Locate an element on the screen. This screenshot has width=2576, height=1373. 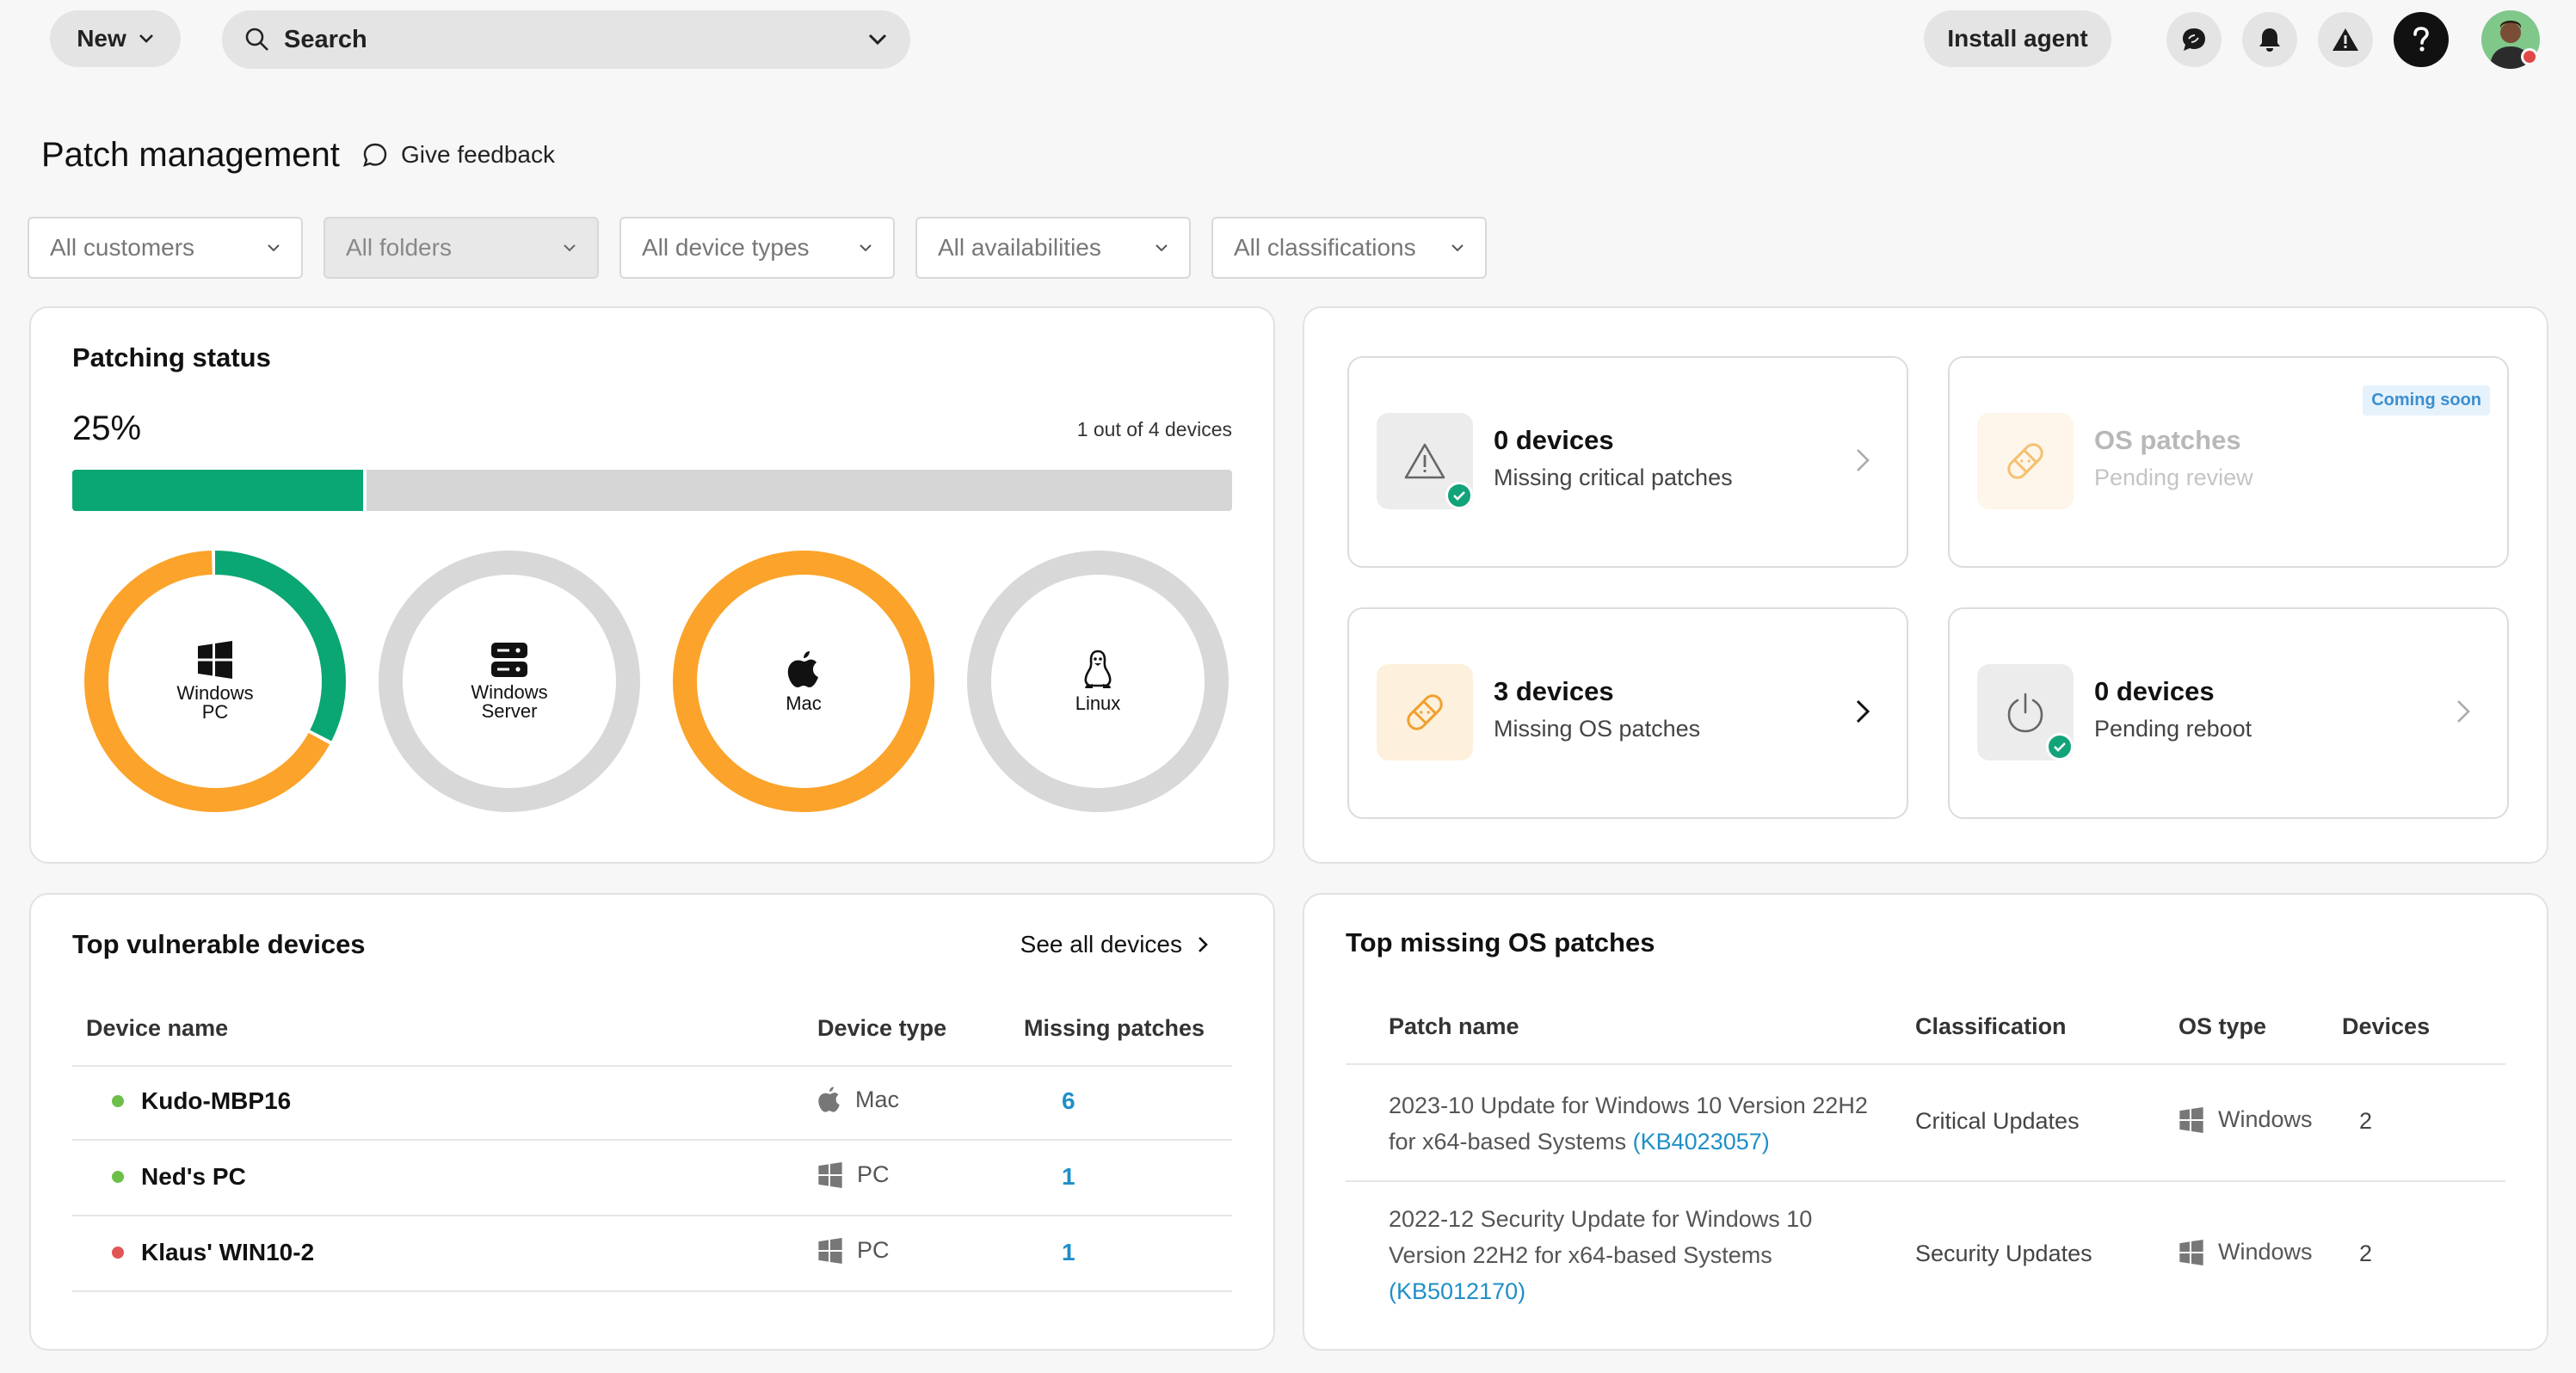
donut-mac: Mac is located at coordinates (803, 681).